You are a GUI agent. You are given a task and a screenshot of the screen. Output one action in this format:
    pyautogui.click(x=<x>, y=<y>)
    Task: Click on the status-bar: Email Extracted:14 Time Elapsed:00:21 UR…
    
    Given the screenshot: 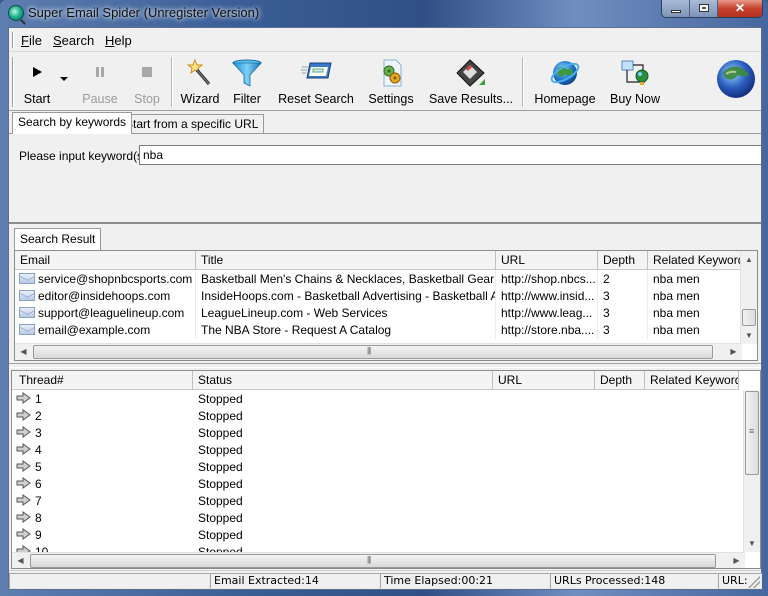 What is the action you would take?
    pyautogui.click(x=385, y=579)
    